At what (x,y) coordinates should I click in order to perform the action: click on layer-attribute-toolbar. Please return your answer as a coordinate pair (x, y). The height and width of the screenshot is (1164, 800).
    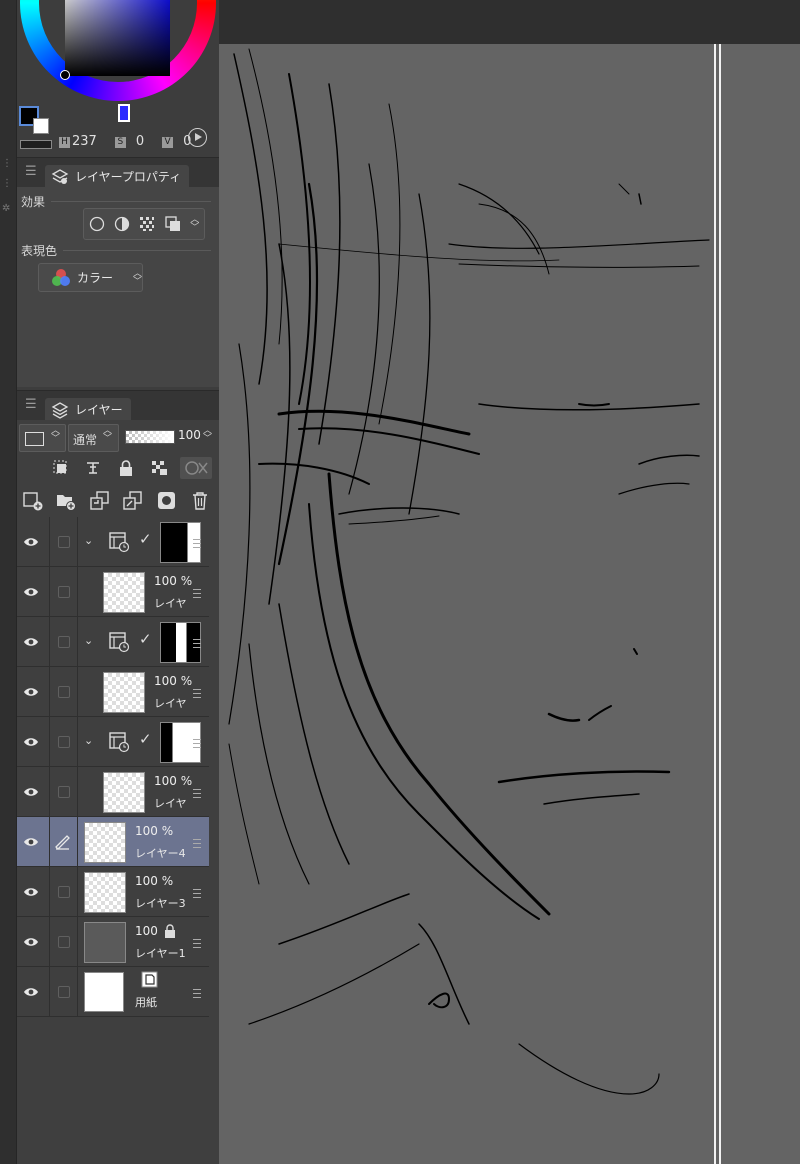
    Looking at the image, I should click on (118, 469).